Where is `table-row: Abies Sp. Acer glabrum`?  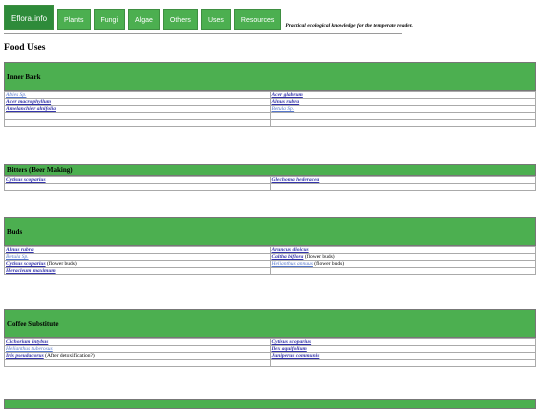 table-row: Abies Sp. Acer glabrum is located at coordinates (270, 95).